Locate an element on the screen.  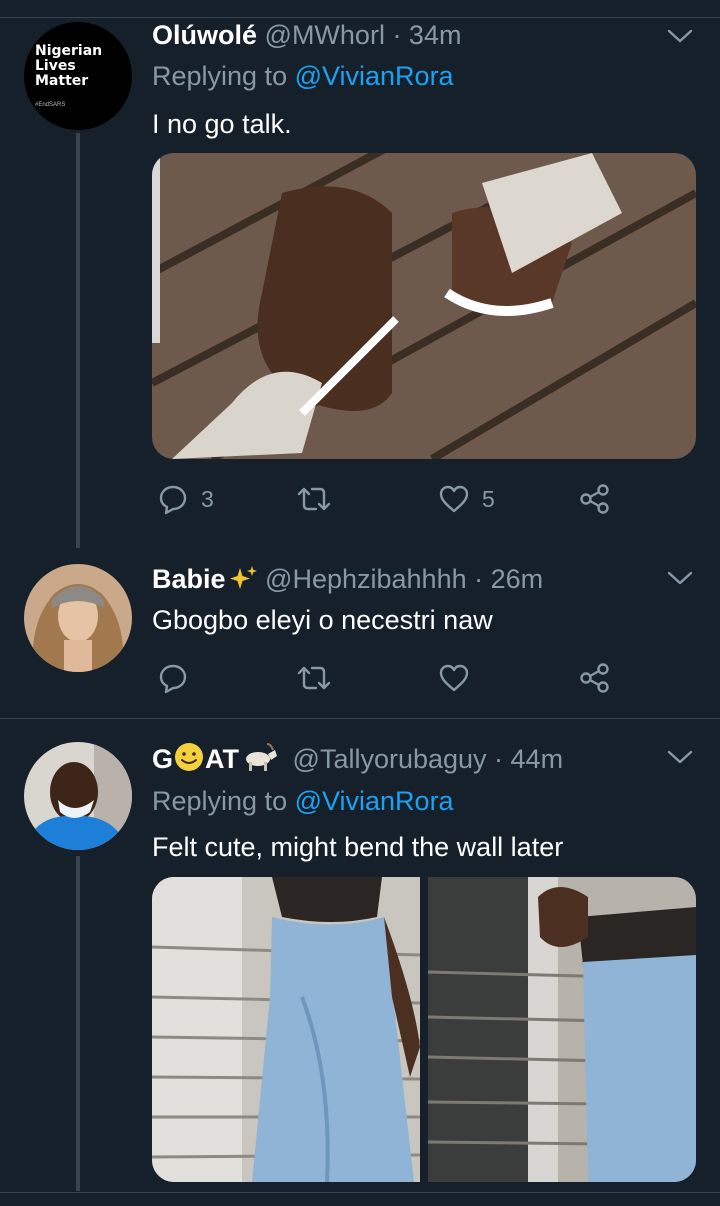
reply-count: 3 is located at coordinates (207, 498).